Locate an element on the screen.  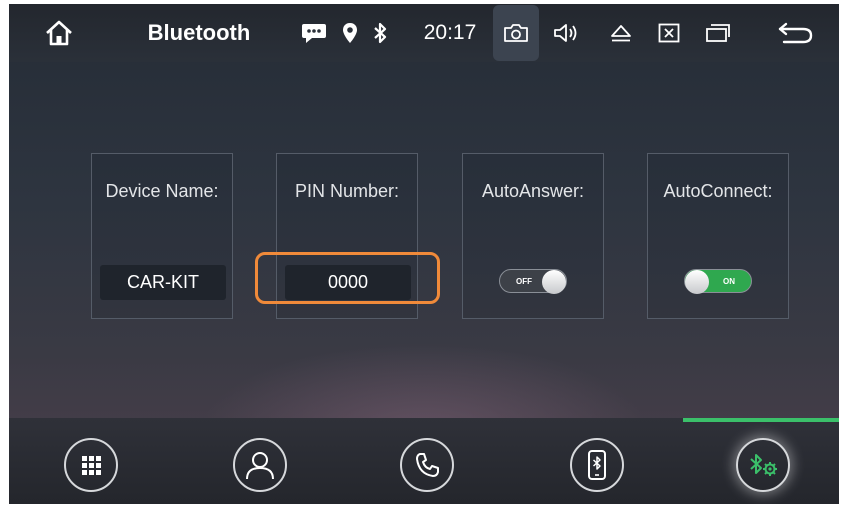
bluetooth-icon is located at coordinates (380, 33).